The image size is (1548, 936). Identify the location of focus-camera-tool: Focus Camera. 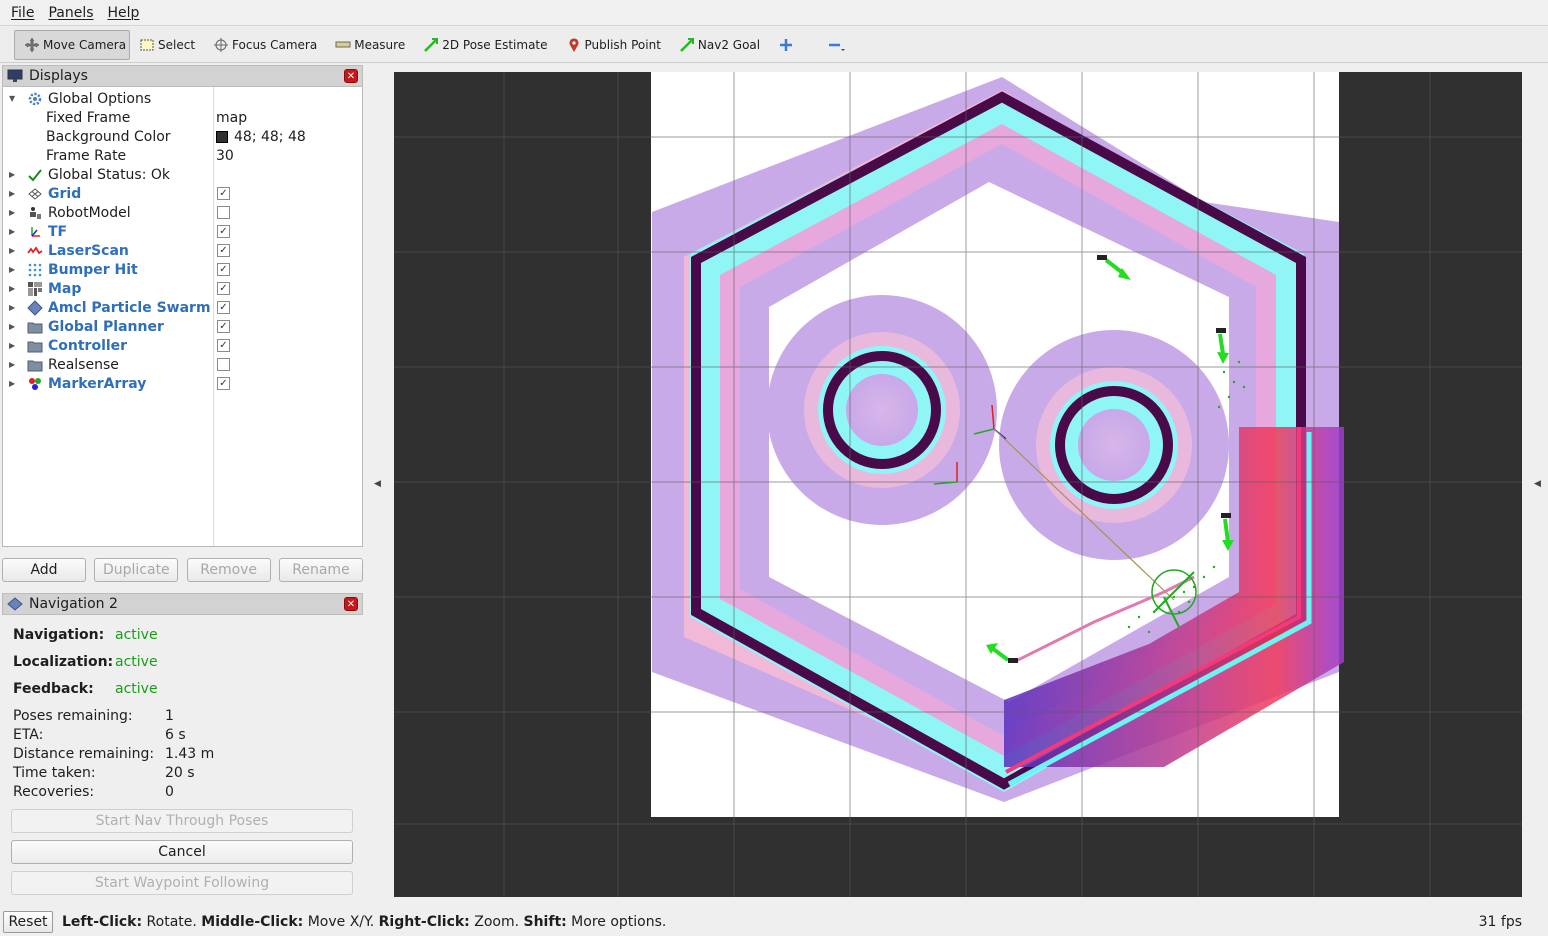
(265, 45).